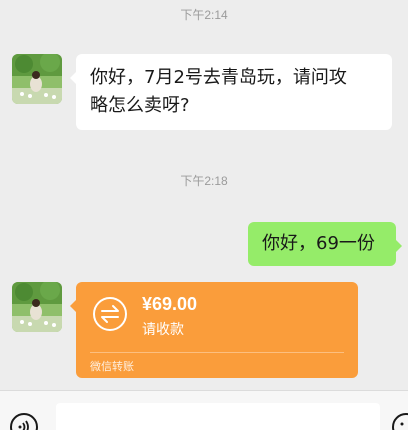 The width and height of the screenshot is (408, 430). Describe the element at coordinates (204, 181) in the screenshot. I see `timestamp: 下午2:18` at that location.